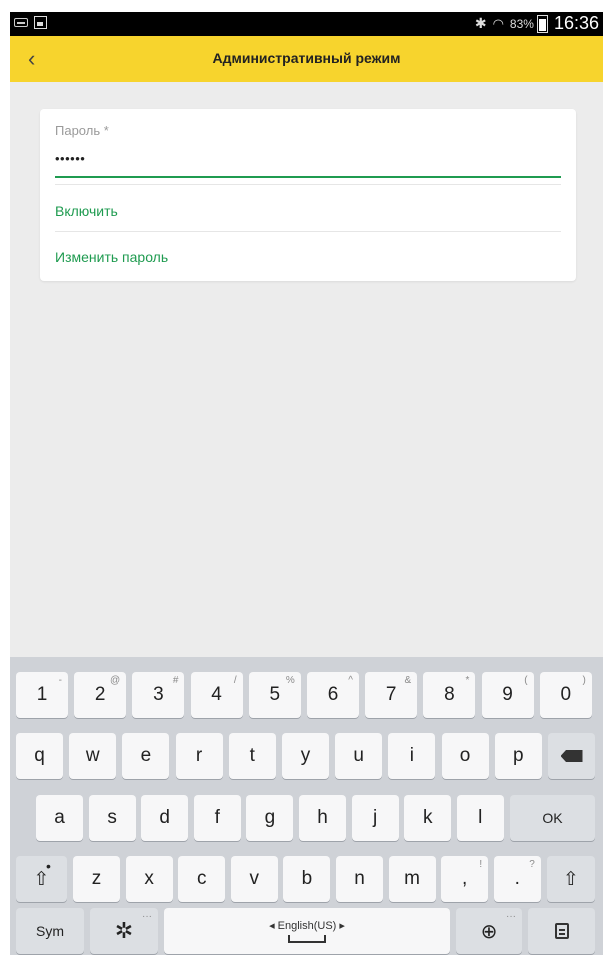 This screenshot has height=955, width=603. What do you see at coordinates (305, 756) in the screenshot?
I see `key-y: y` at bounding box center [305, 756].